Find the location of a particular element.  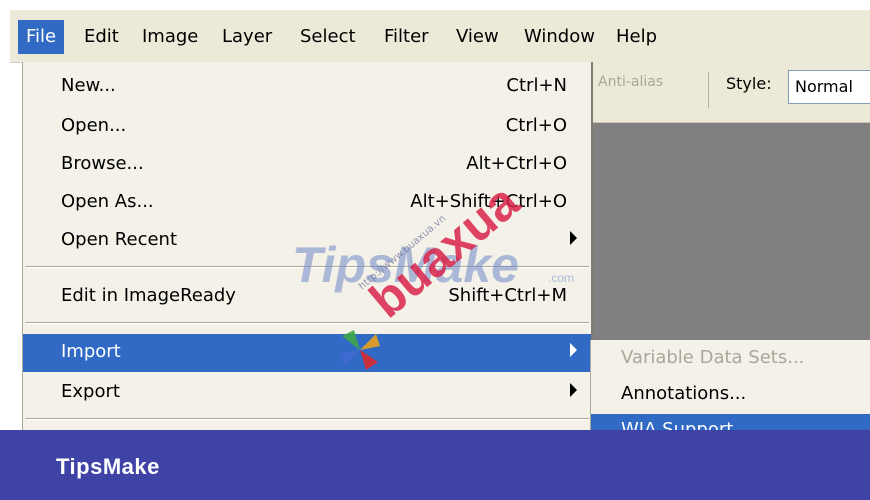

shortcut-label: Ctrl+O is located at coordinates (536, 125).